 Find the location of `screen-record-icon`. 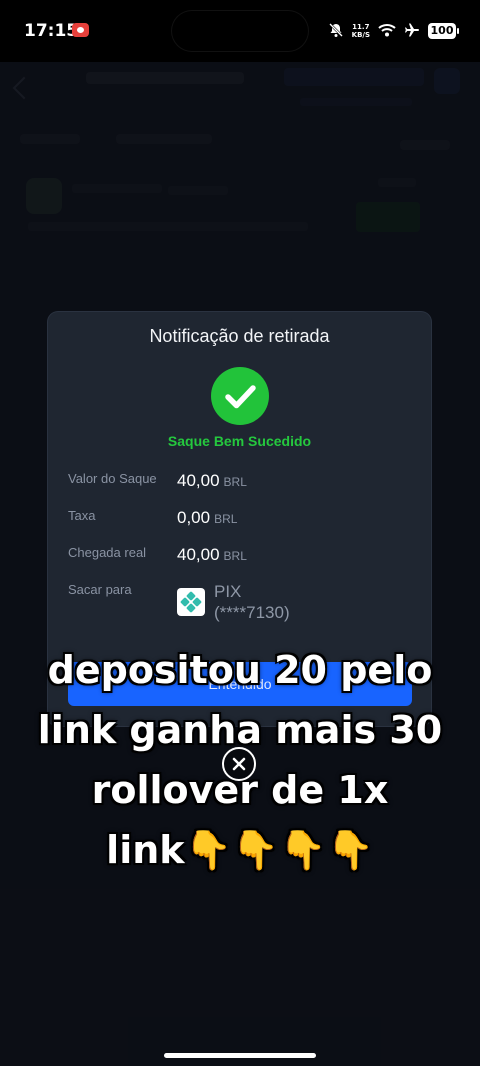

screen-record-icon is located at coordinates (80, 30).